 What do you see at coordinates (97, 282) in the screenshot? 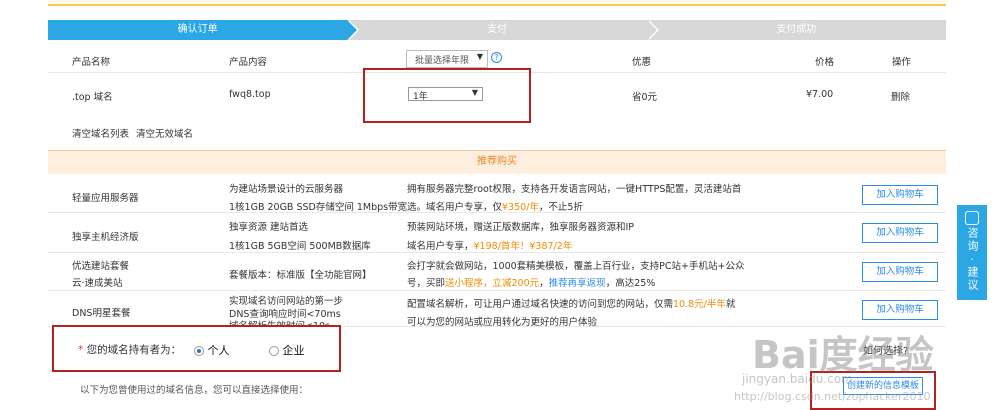
I see `recommend-subname: 云·速成美站` at bounding box center [97, 282].